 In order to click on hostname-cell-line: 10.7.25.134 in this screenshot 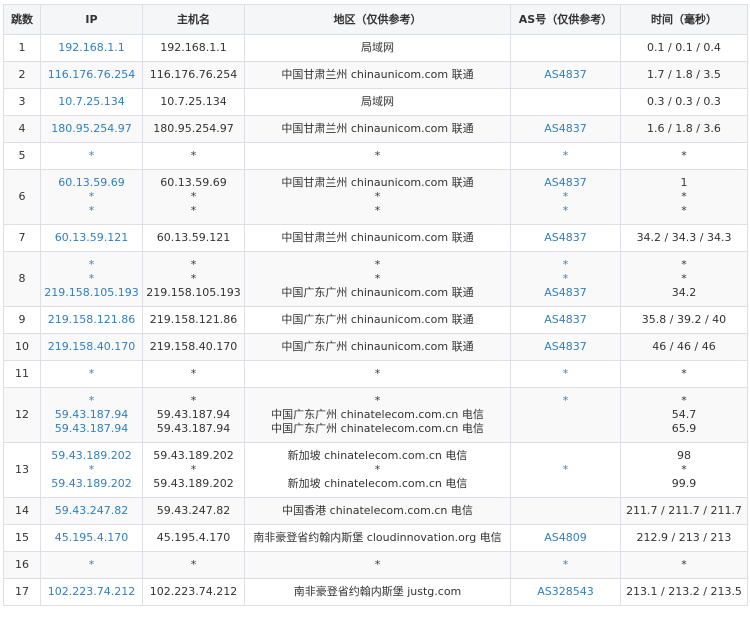, I will do `click(193, 101)`.